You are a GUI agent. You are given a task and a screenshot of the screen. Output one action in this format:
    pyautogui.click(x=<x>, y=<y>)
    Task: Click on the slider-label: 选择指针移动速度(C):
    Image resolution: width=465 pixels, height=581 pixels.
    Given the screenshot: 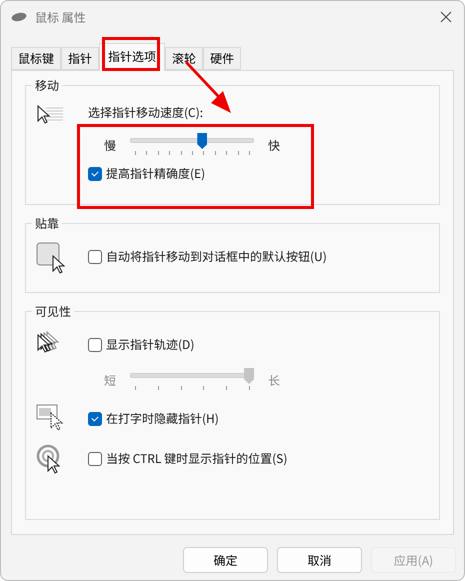 What is the action you would take?
    pyautogui.click(x=146, y=112)
    